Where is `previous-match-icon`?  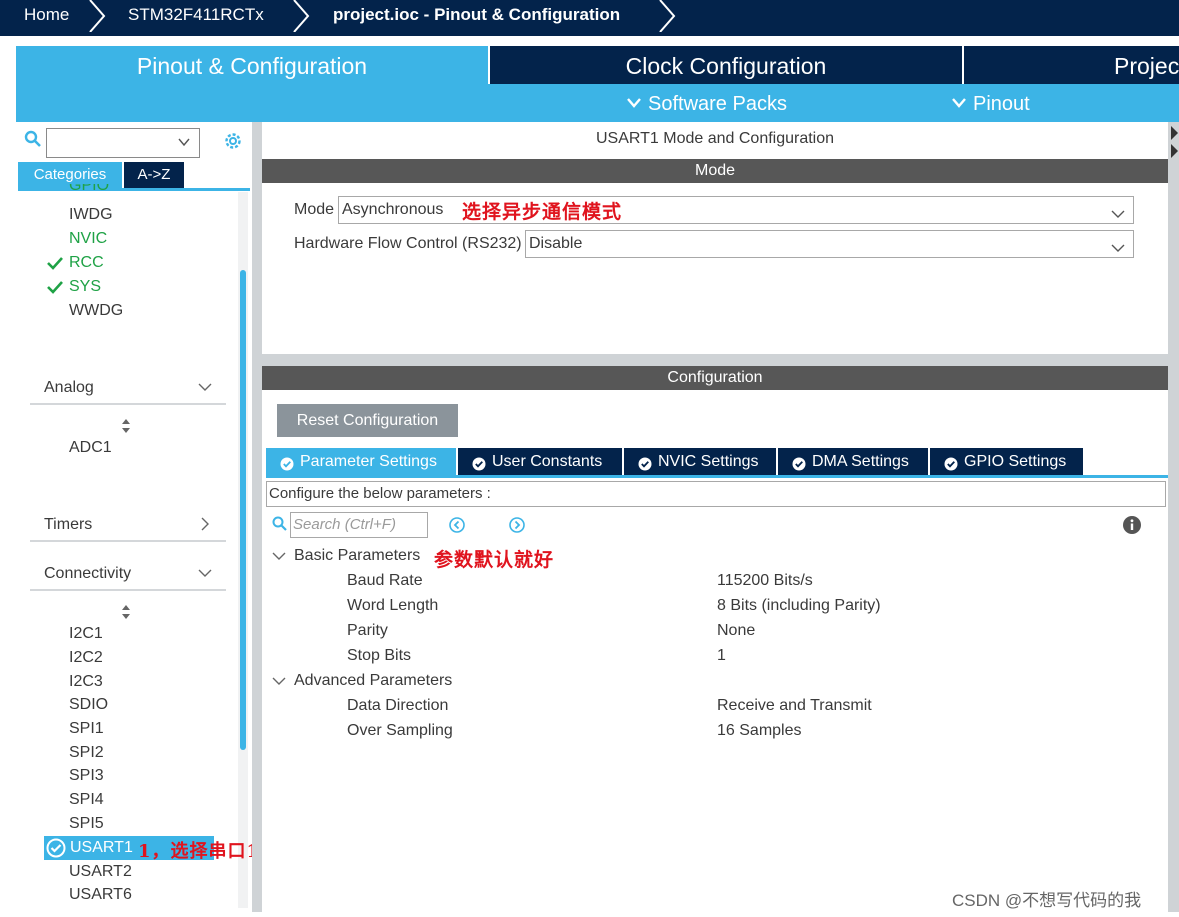 previous-match-icon is located at coordinates (457, 525).